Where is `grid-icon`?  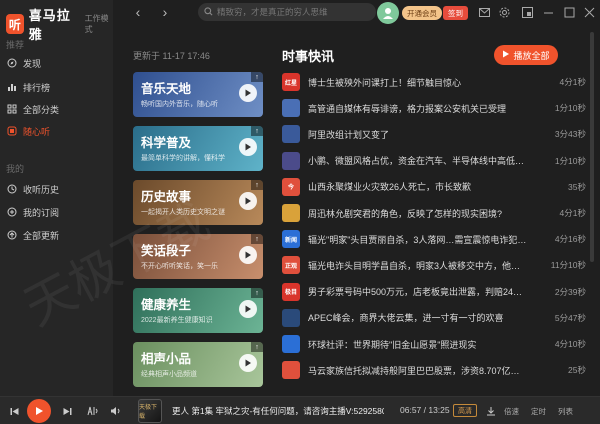 grid-icon is located at coordinates (11, 109).